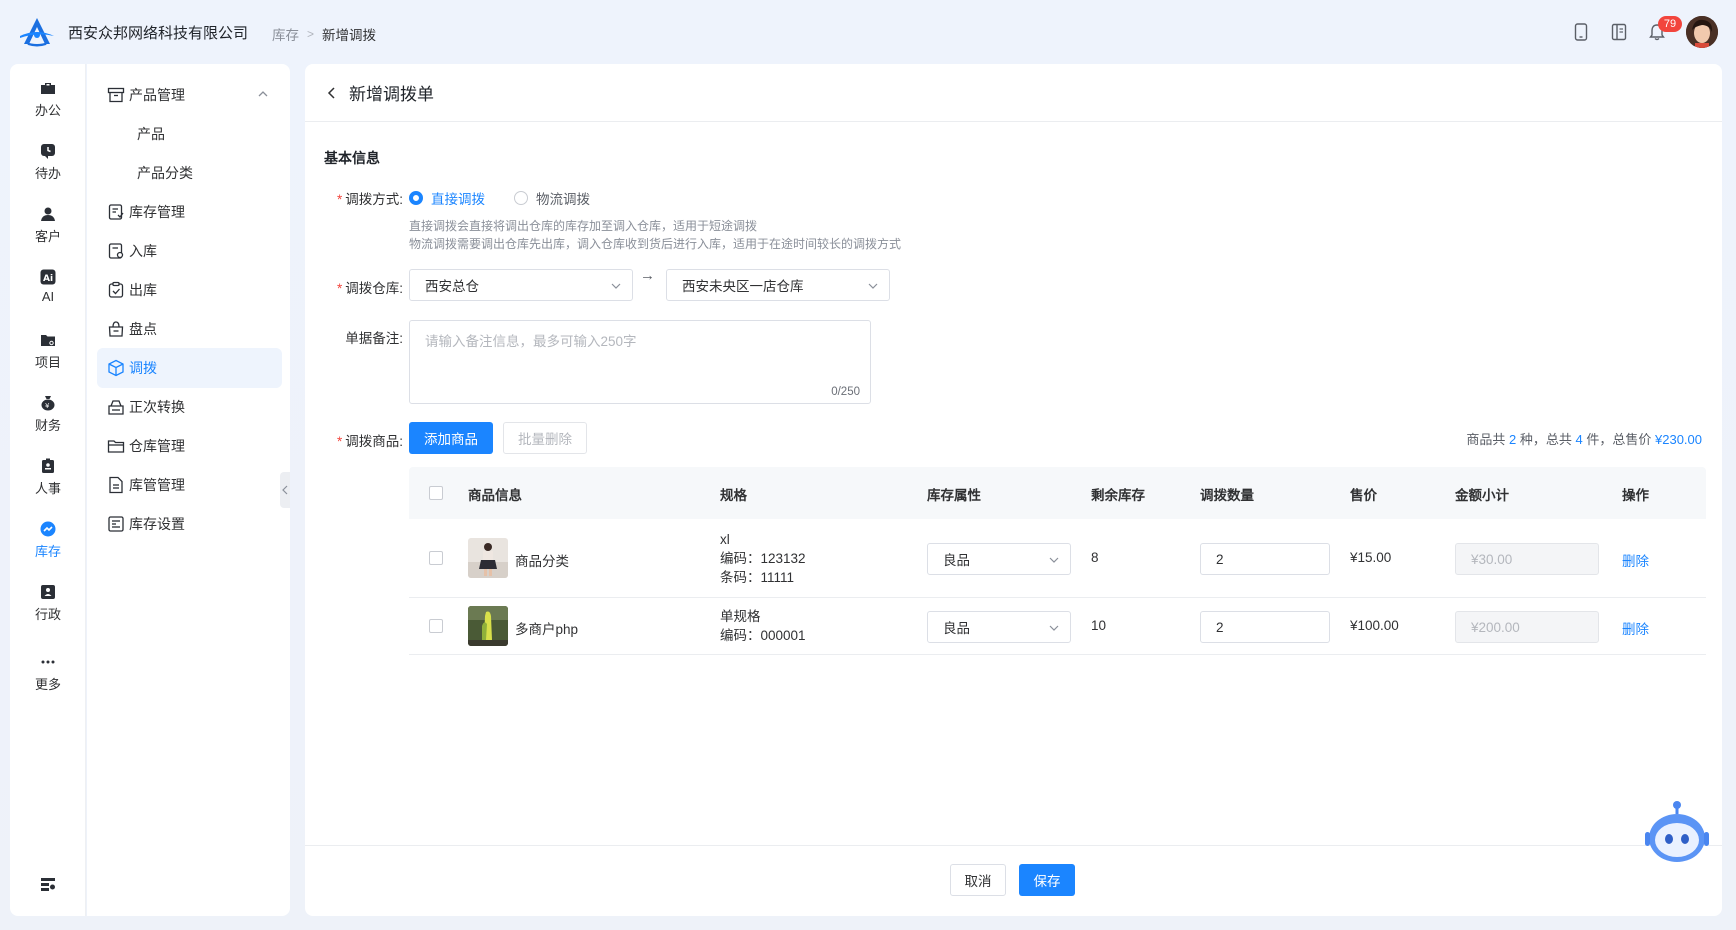 Image resolution: width=1736 pixels, height=930 pixels. What do you see at coordinates (116, 289) in the screenshot?
I see `stock-out-icon` at bounding box center [116, 289].